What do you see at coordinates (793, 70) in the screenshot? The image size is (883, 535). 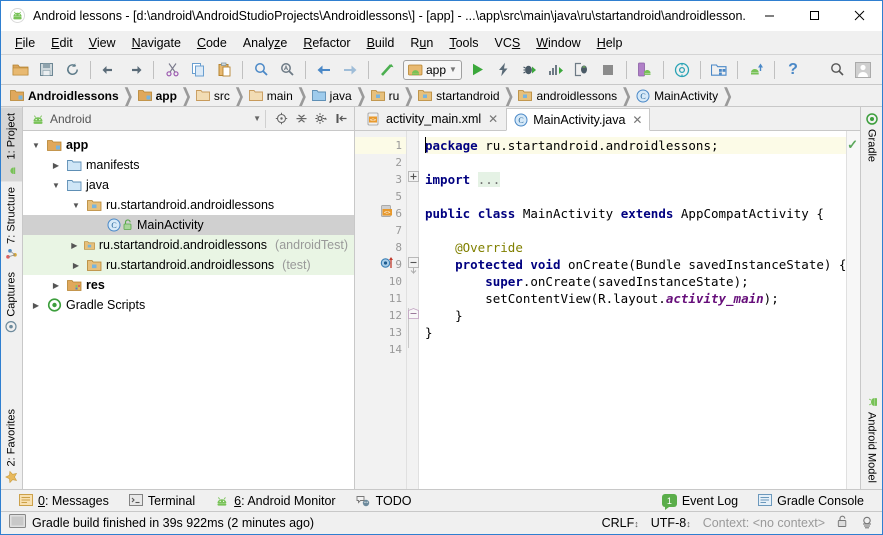 I see `help-icon: ?` at bounding box center [793, 70].